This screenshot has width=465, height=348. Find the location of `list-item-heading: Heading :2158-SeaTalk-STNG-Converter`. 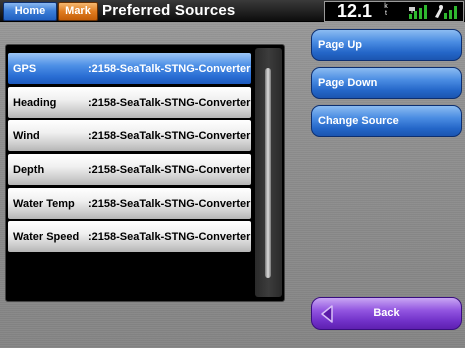

list-item-heading: Heading :2158-SeaTalk-STNG-Converter is located at coordinates (129, 102).